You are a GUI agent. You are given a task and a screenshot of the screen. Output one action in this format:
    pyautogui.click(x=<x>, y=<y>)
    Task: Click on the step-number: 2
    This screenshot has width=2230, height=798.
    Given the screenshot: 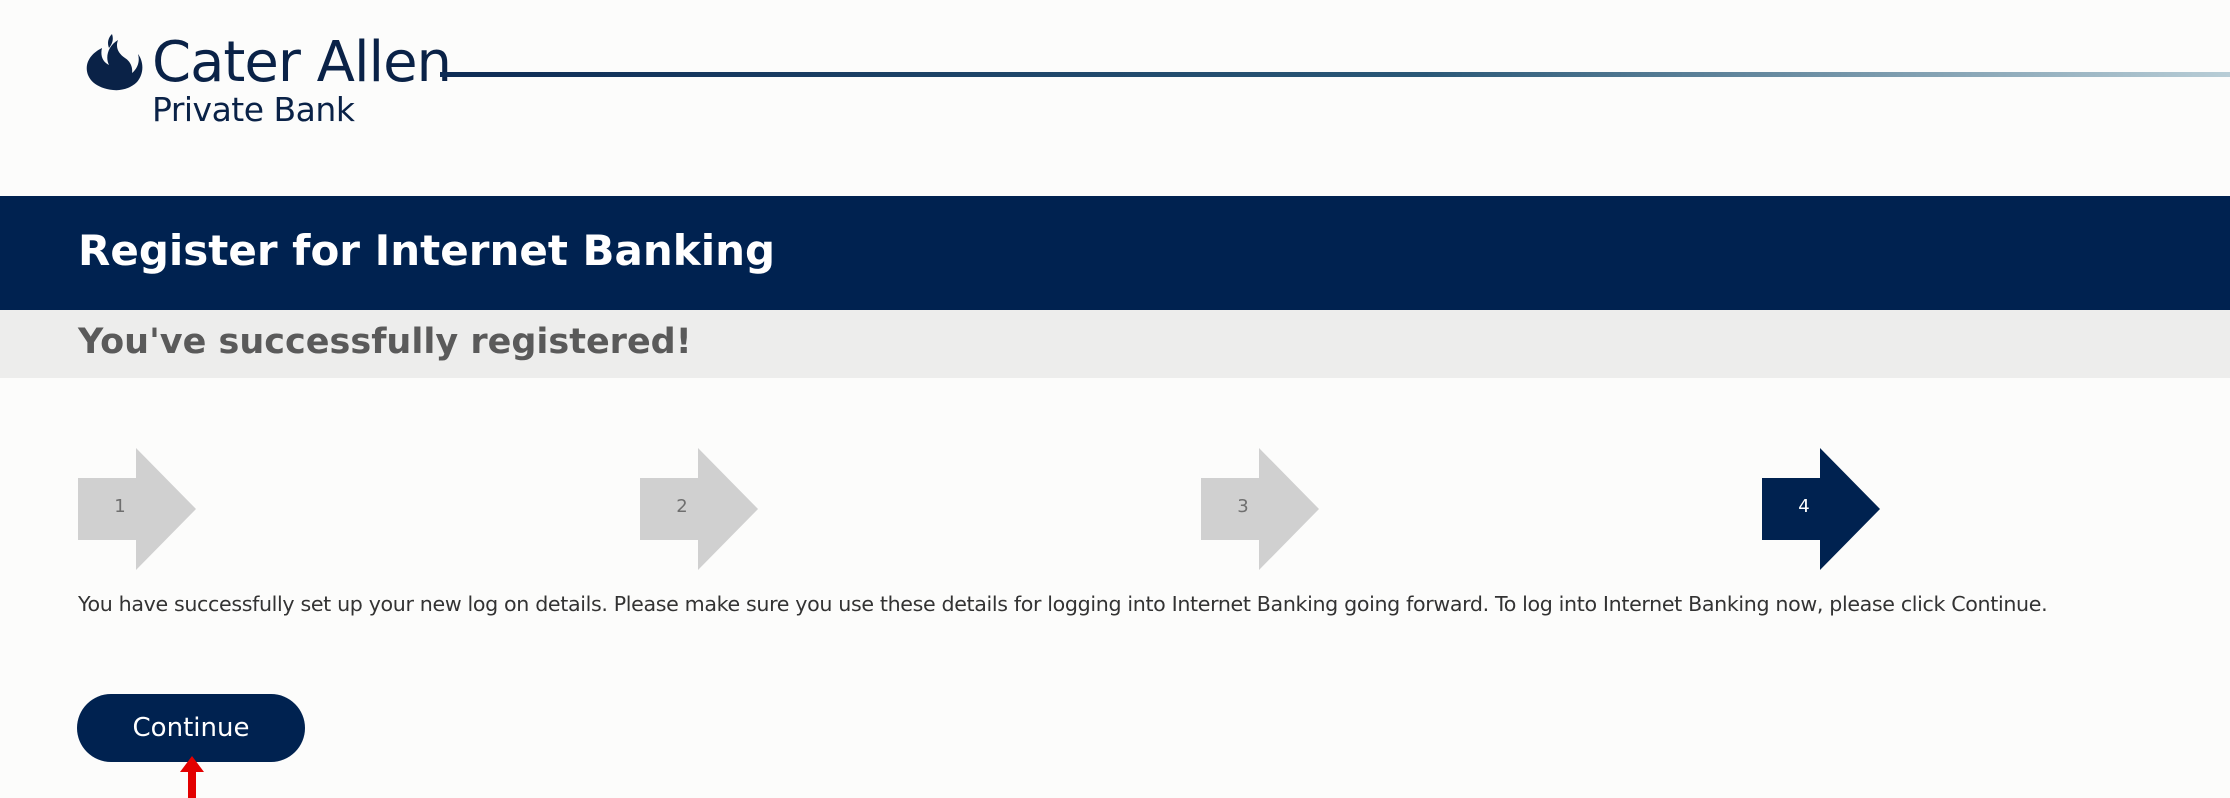 What is the action you would take?
    pyautogui.click(x=682, y=506)
    